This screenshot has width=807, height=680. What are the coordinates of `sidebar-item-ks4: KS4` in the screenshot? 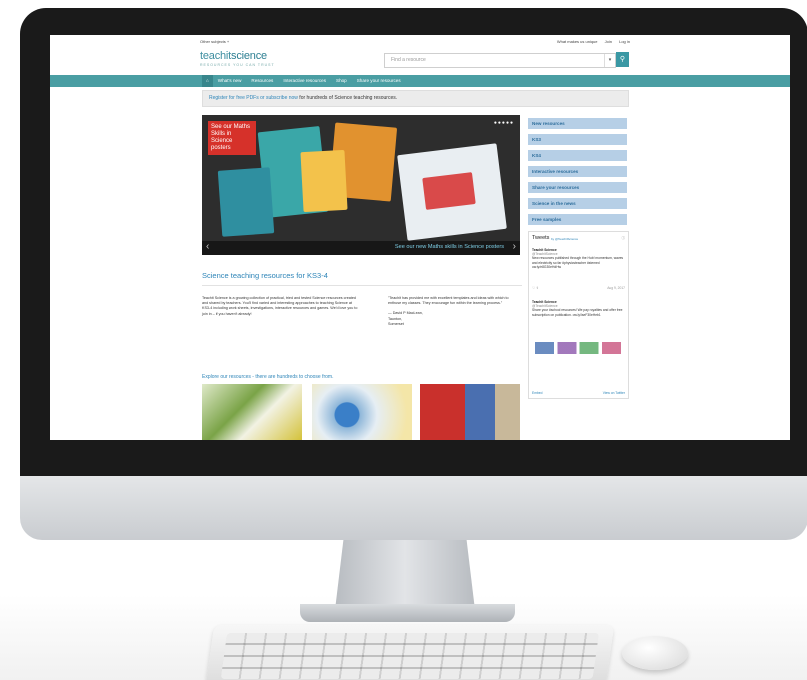 It's located at (577, 155).